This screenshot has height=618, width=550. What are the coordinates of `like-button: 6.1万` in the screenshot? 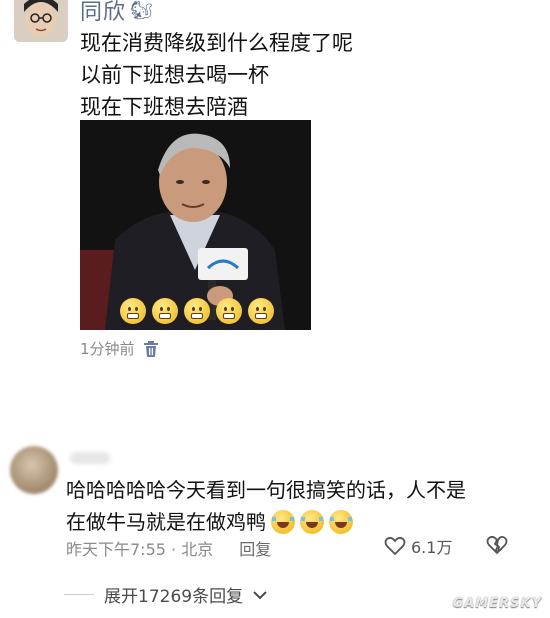 It's located at (418, 546).